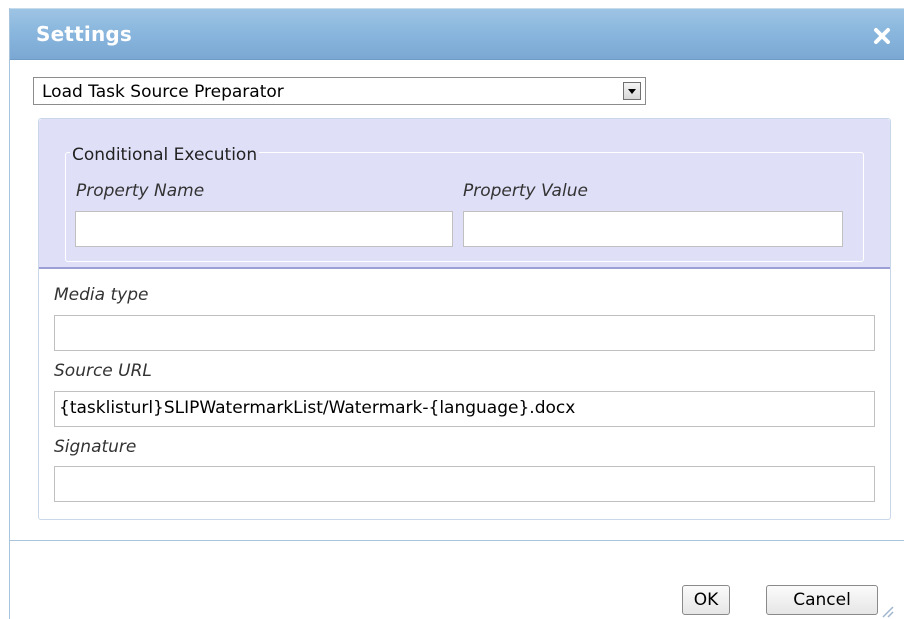 The height and width of the screenshot is (619, 904). What do you see at coordinates (264, 229) in the screenshot?
I see `property-name-field` at bounding box center [264, 229].